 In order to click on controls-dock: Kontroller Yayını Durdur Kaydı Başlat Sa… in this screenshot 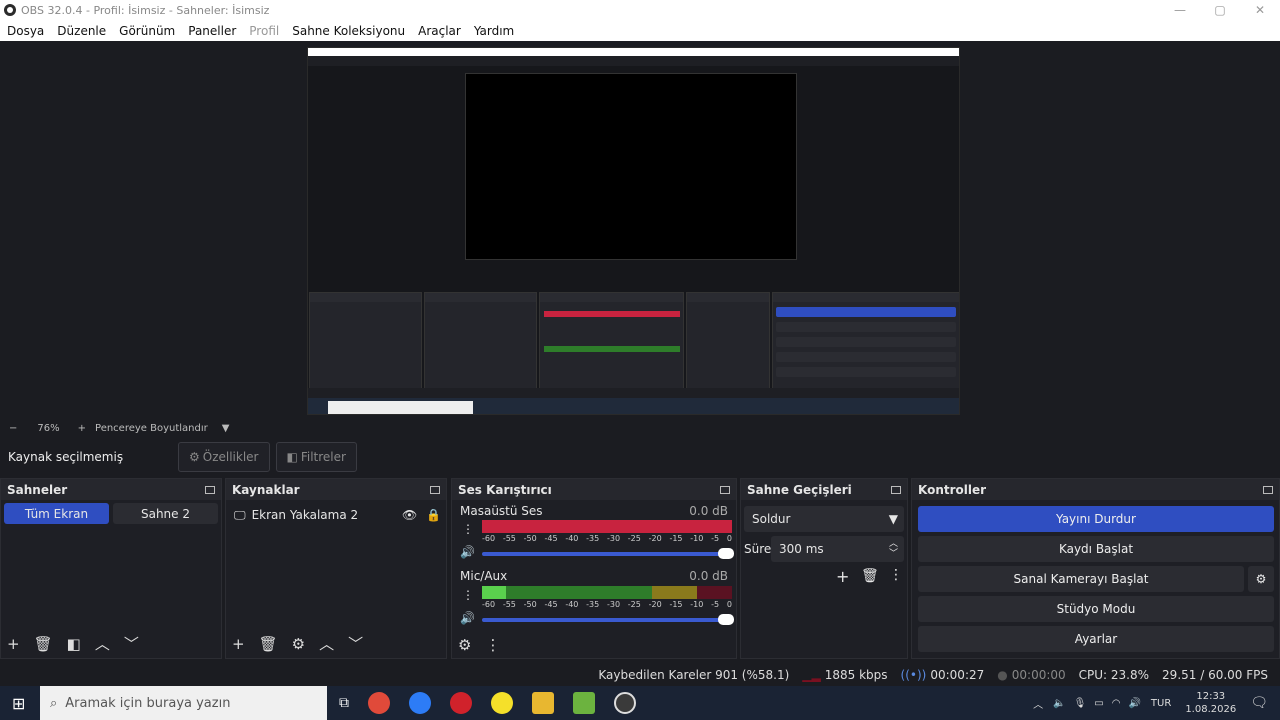, I will do `click(1095, 568)`.